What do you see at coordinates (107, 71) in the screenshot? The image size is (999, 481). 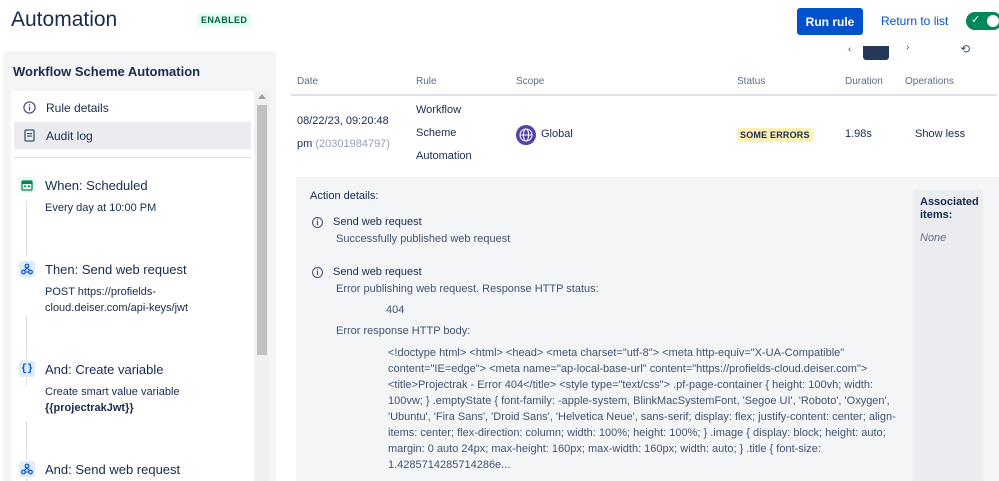 I see `sidebar-title: Workflow Scheme Automation` at bounding box center [107, 71].